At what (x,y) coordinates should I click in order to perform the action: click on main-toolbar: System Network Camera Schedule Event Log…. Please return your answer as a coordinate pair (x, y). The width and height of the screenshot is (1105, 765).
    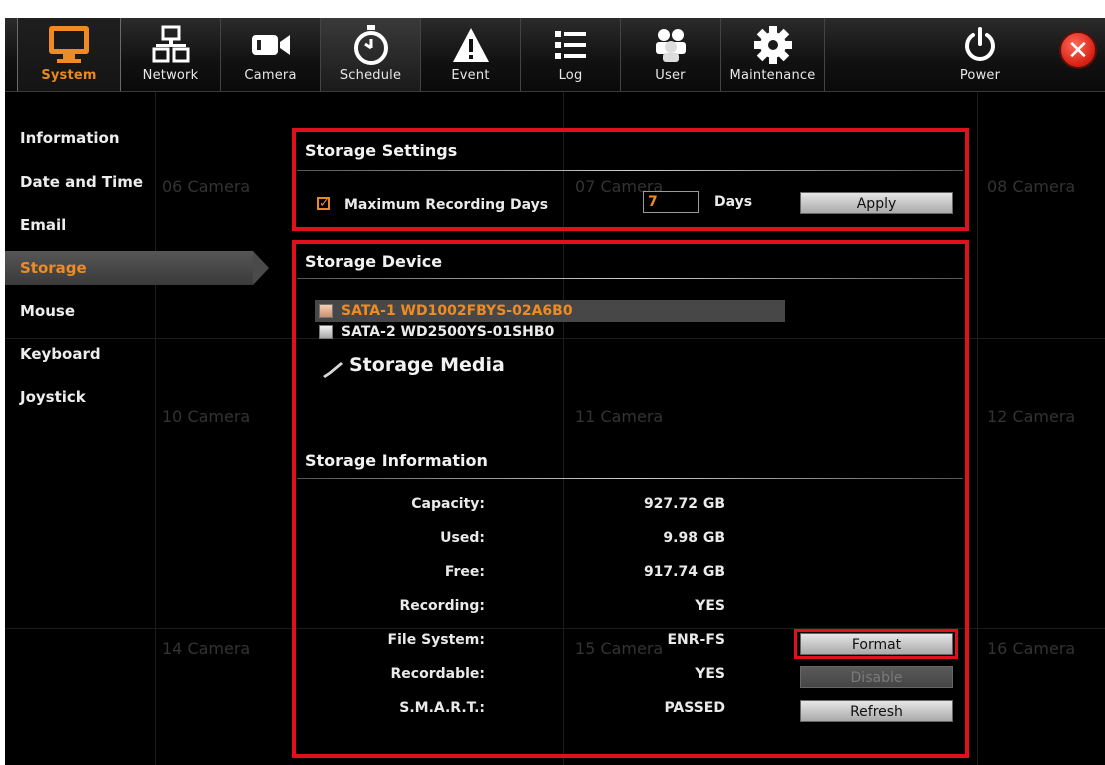
    Looking at the image, I should click on (555, 55).